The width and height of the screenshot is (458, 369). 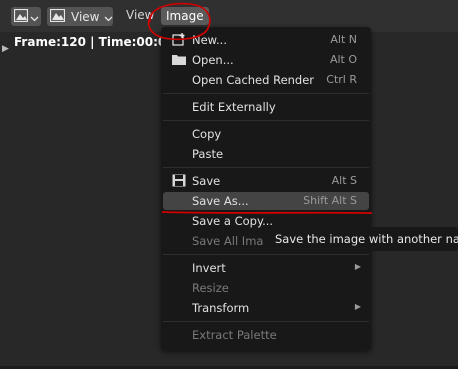 I want to click on tooltip: Save the image with another name, so click(x=360, y=239).